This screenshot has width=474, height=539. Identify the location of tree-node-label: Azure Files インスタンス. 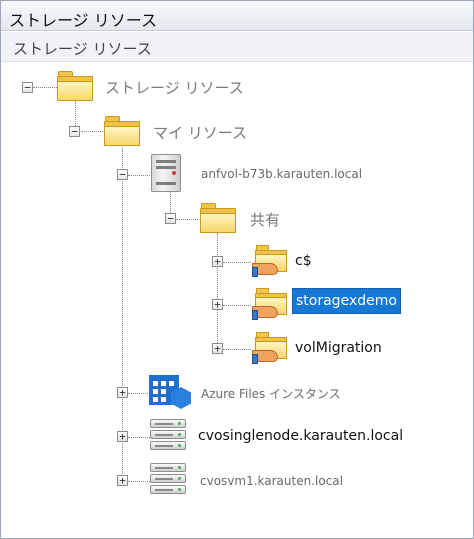
(271, 394).